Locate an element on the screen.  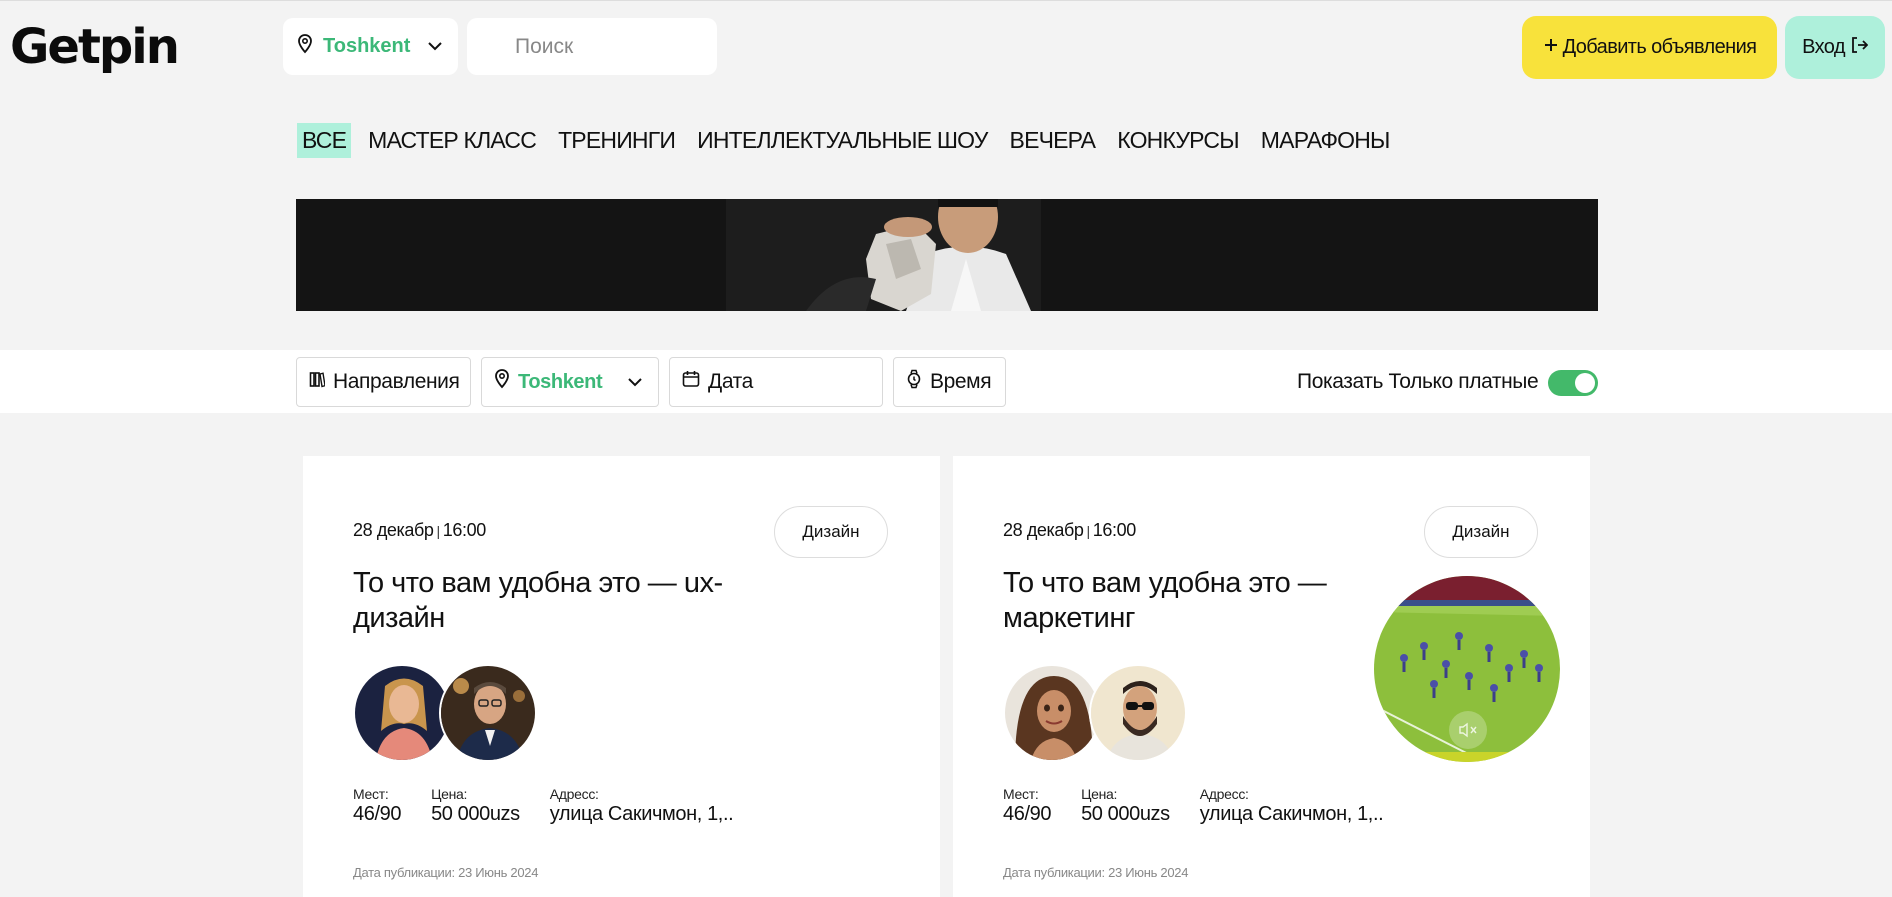
time-filter: Время is located at coordinates (949, 382).